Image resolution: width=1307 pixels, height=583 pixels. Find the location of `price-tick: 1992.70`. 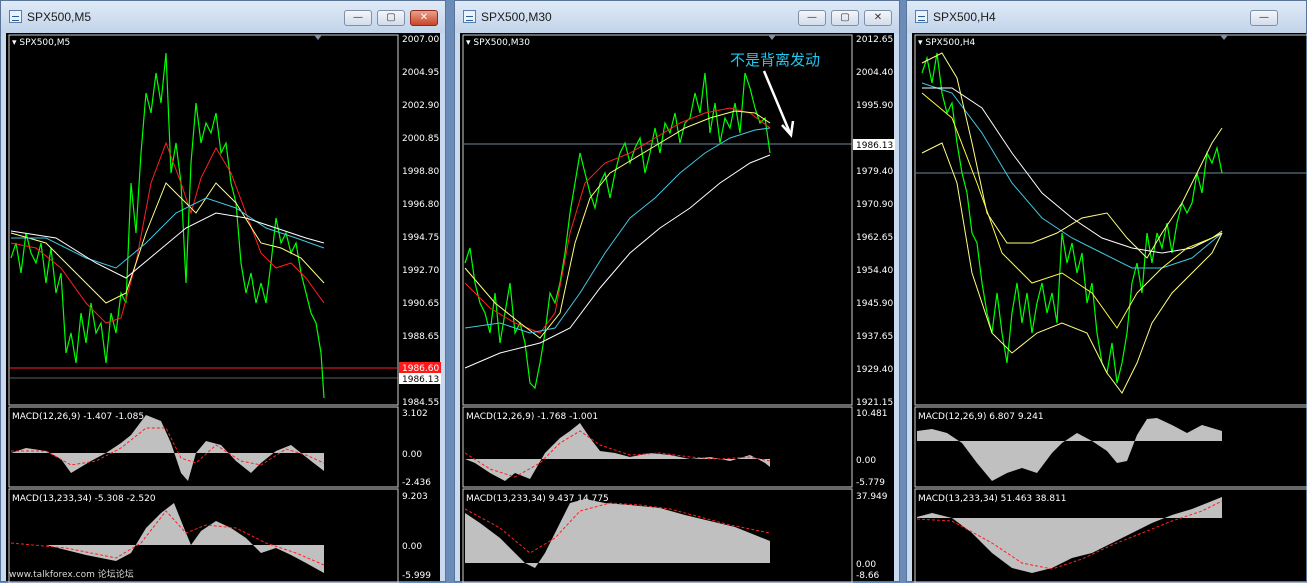

price-tick: 1992.70 is located at coordinates (420, 271).